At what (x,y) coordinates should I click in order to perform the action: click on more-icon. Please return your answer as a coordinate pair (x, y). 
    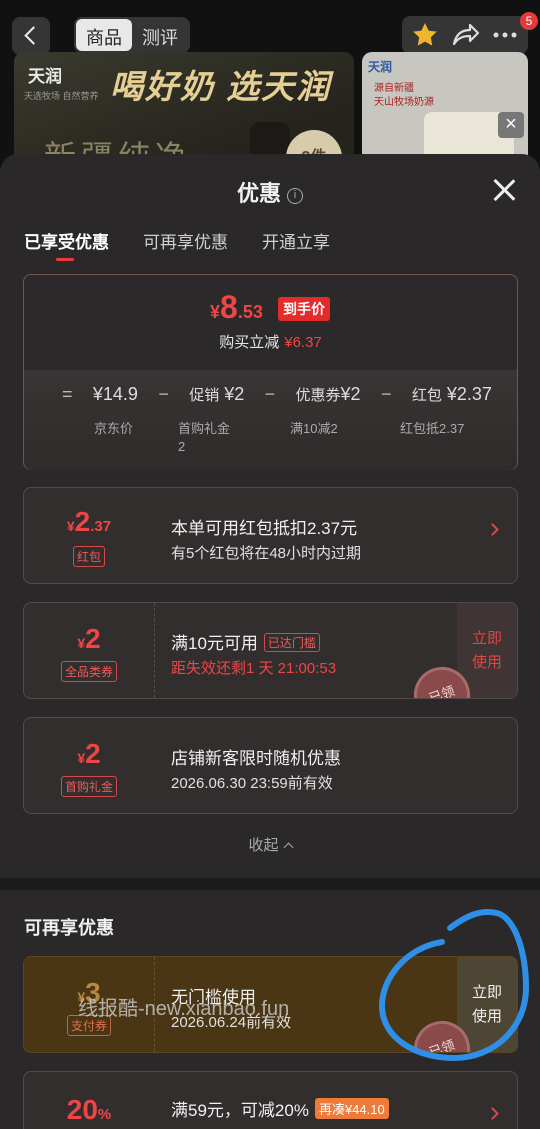
    Looking at the image, I should click on (505, 35).